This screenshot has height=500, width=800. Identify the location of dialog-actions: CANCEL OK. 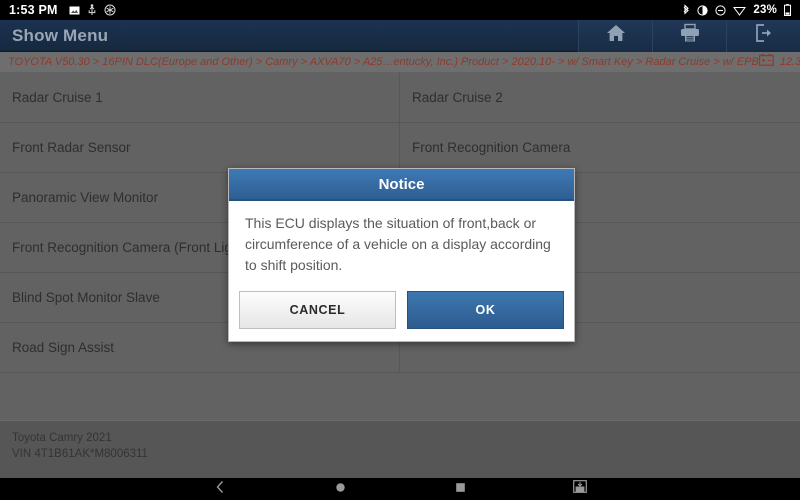
(401, 313).